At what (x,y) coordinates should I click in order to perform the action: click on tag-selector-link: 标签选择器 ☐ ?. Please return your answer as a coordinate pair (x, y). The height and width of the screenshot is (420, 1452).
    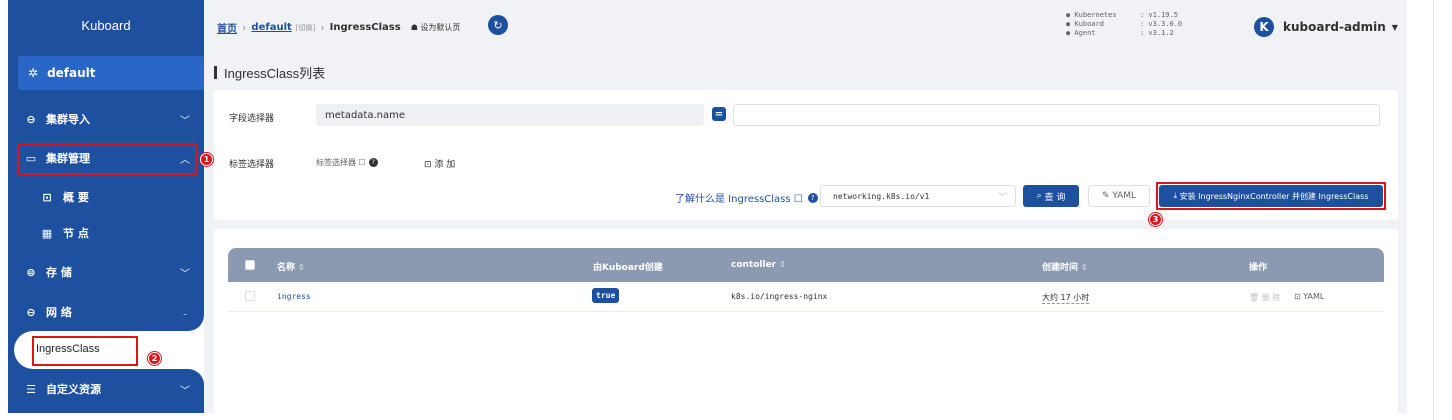
    Looking at the image, I should click on (347, 162).